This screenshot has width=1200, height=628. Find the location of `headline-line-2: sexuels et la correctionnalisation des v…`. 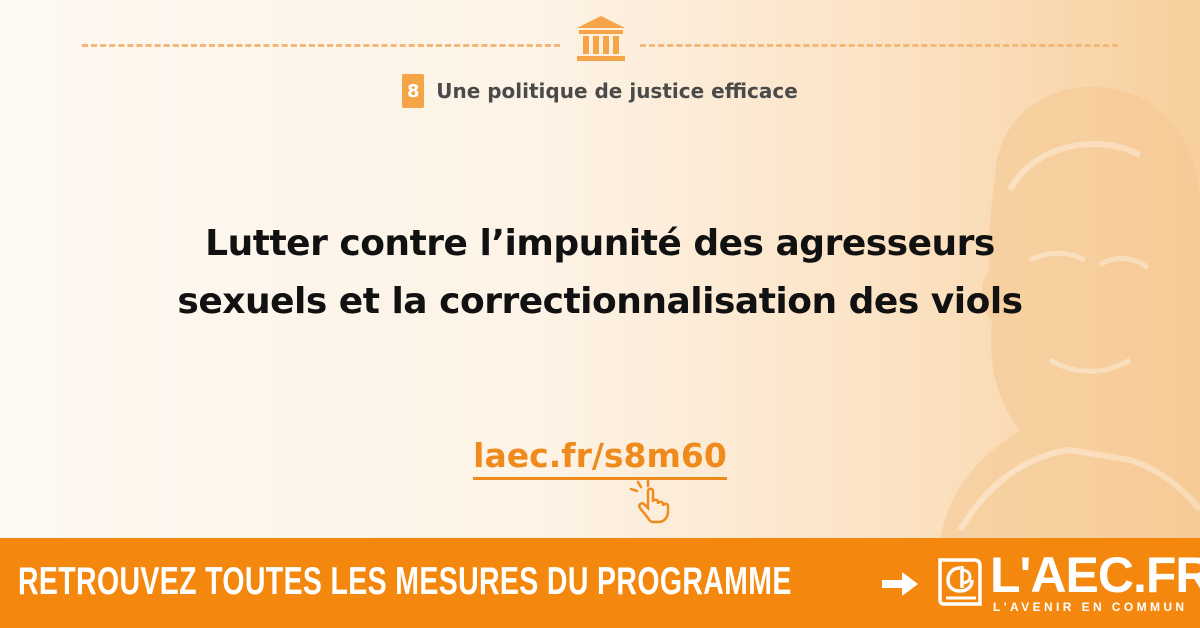

headline-line-2: sexuels et la correctionnalisation des v… is located at coordinates (600, 301).